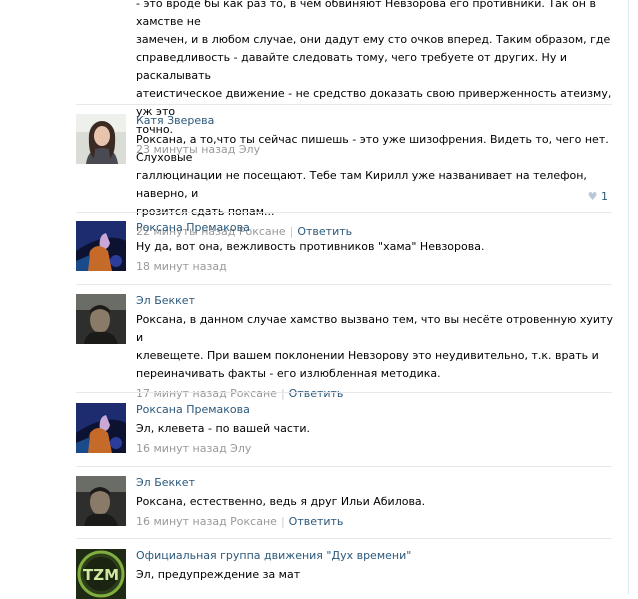 This screenshot has height=599, width=638. I want to click on comment-meta: 16 минут назад Роксане | Ответить, so click(376, 522).